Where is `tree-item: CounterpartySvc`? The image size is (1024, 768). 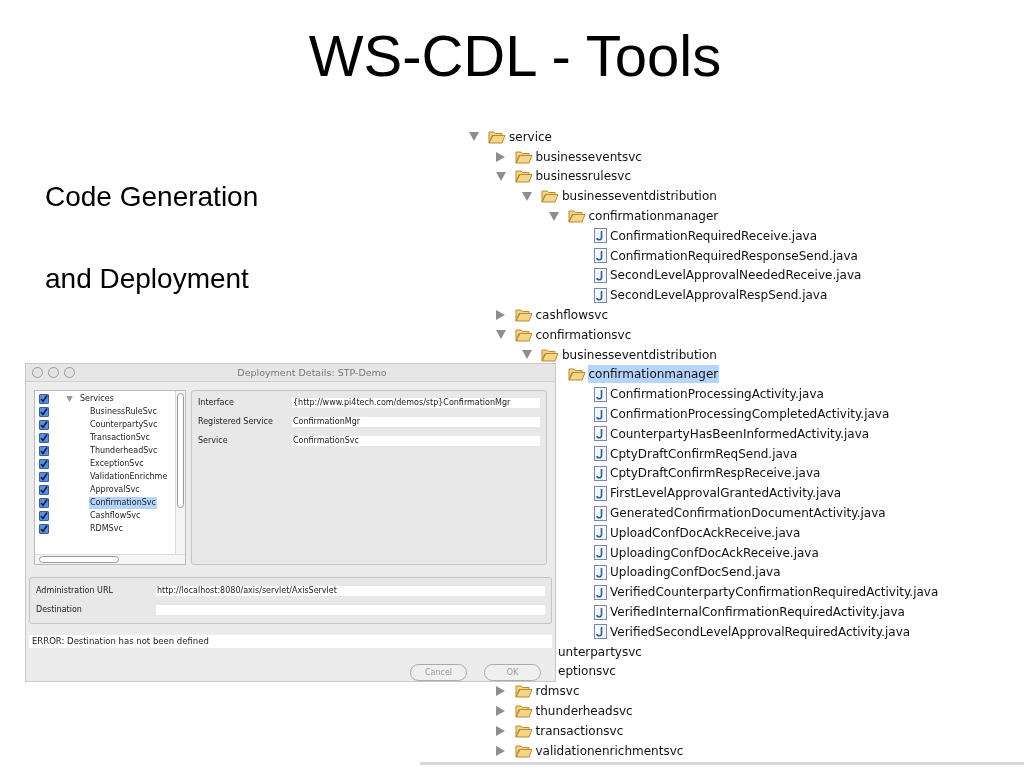 tree-item: CounterpartySvc is located at coordinates (124, 424).